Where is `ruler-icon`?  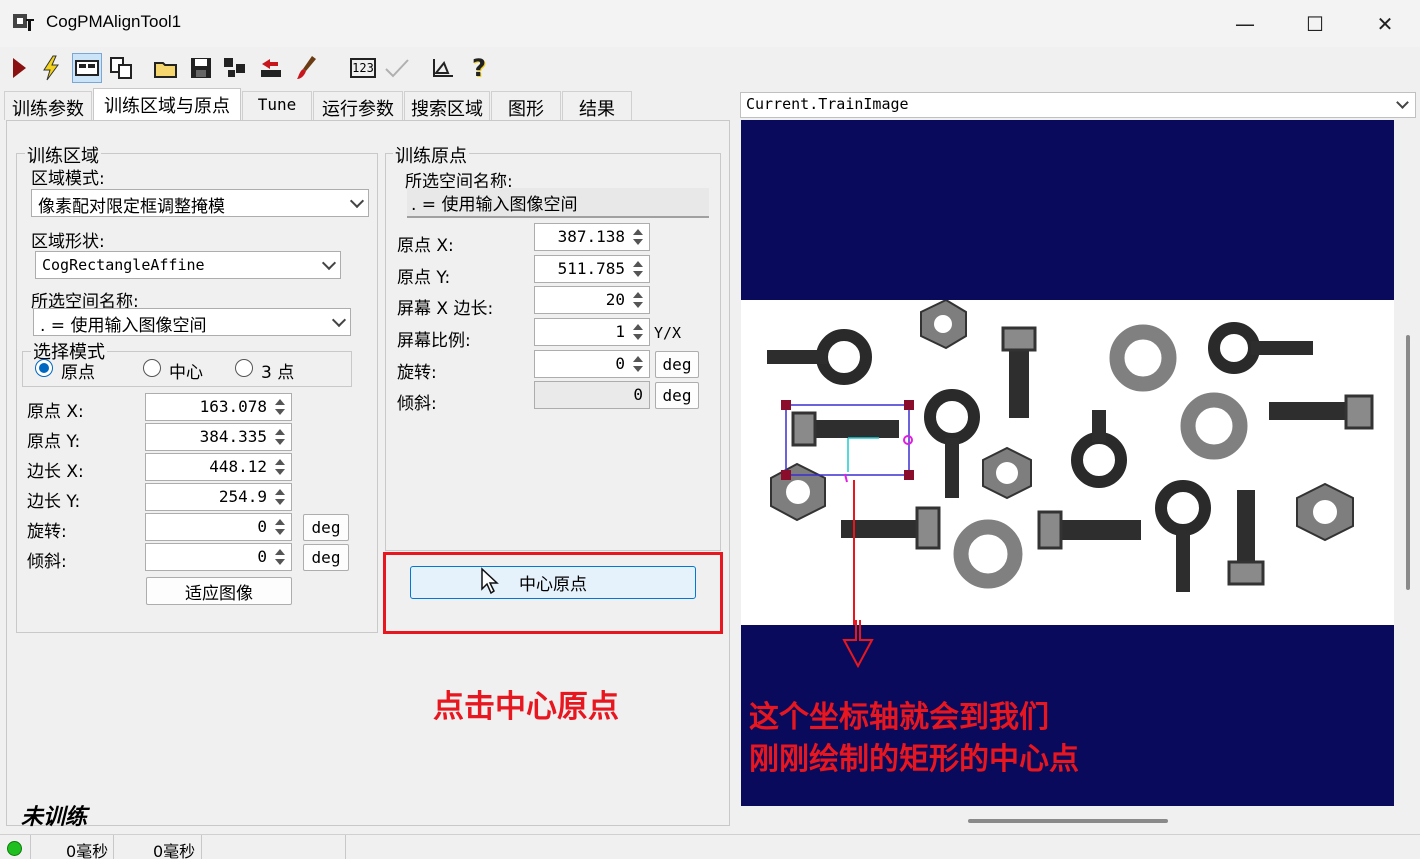 ruler-icon is located at coordinates (443, 68).